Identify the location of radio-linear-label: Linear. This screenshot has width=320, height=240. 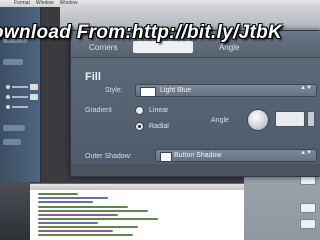
(159, 110).